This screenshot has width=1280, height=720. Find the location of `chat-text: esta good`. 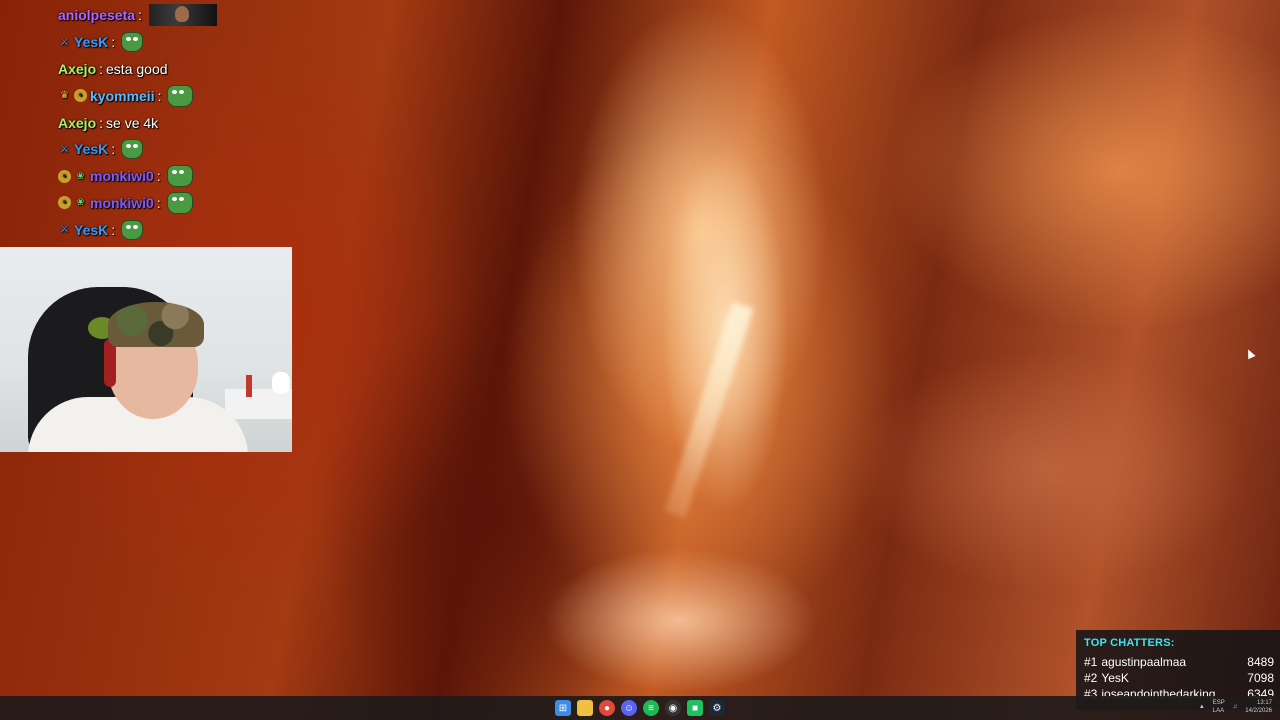

chat-text: esta good is located at coordinates (137, 68).